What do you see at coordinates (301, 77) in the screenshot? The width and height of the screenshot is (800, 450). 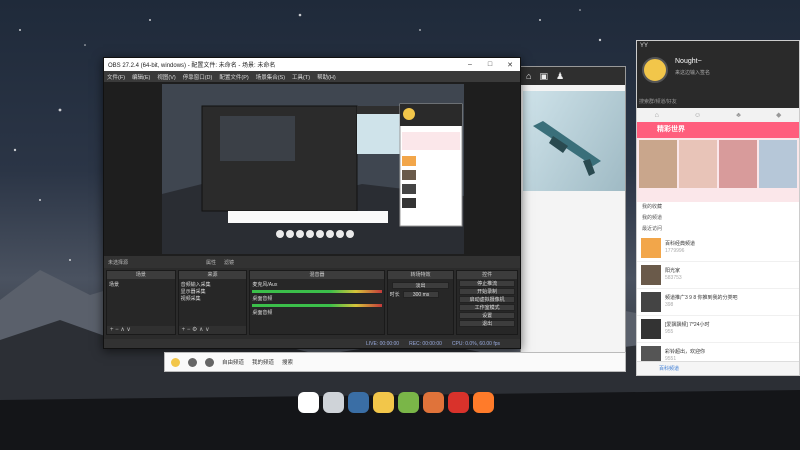 I see `menu-tools: 工具(T)` at bounding box center [301, 77].